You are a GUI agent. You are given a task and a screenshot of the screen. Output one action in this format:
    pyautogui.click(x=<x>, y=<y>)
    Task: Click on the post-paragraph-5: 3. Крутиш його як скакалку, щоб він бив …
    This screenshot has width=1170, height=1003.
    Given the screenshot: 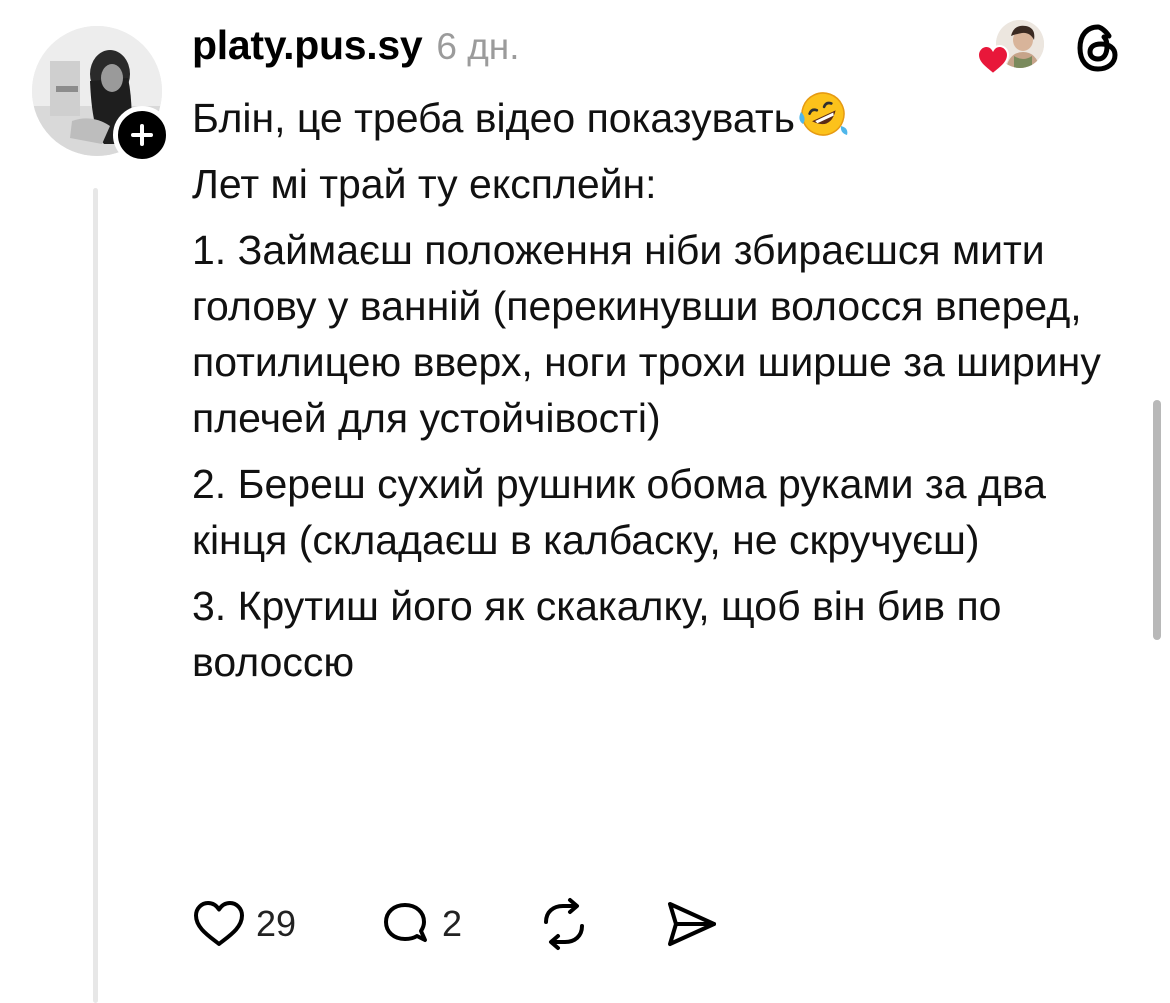 What is the action you would take?
    pyautogui.click(x=597, y=634)
    